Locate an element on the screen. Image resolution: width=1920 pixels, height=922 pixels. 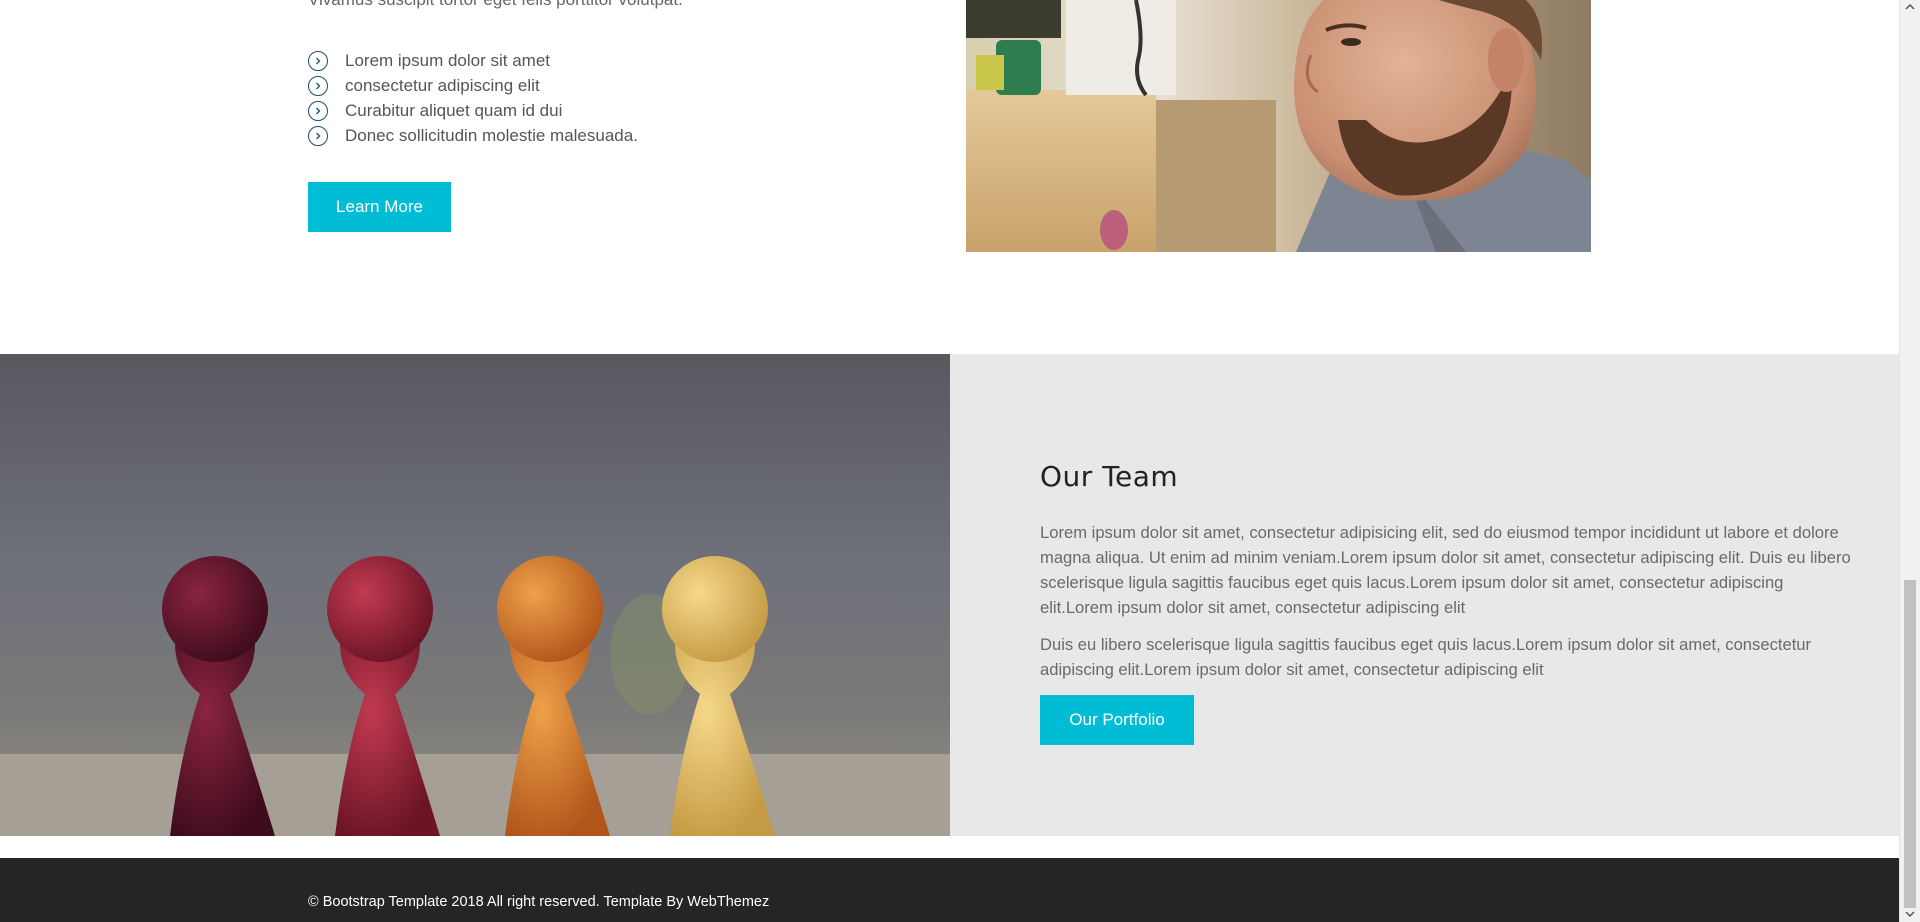
team-title: Our Team is located at coordinates (1109, 476).